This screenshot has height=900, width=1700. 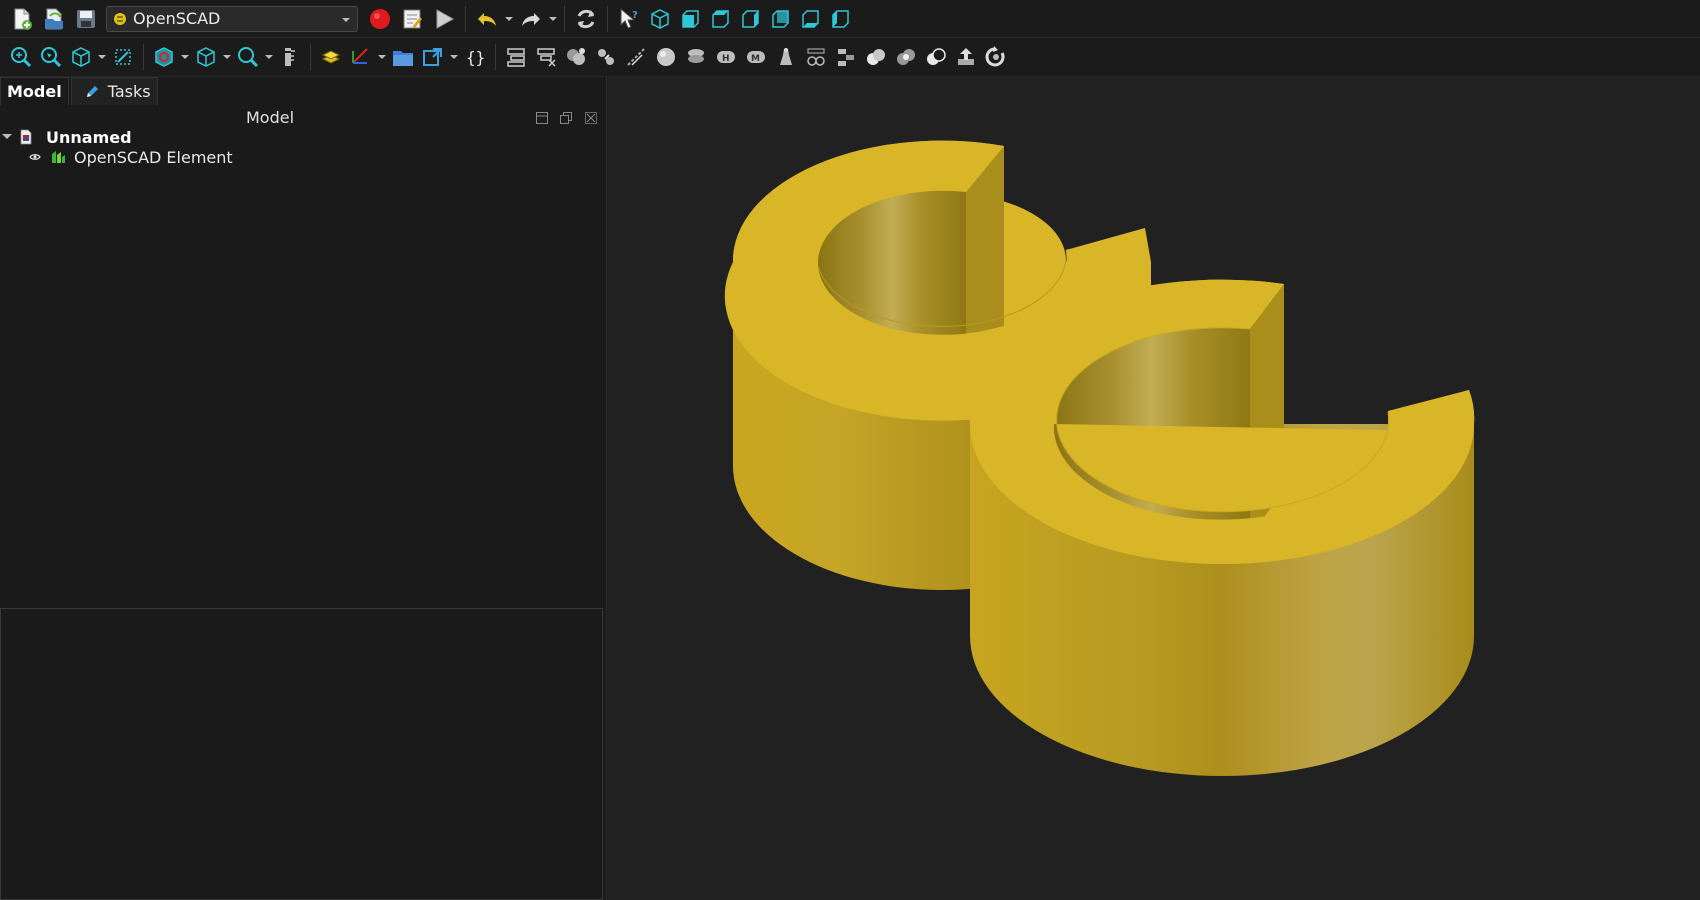 I want to click on draw-style-icon, so click(x=81, y=57).